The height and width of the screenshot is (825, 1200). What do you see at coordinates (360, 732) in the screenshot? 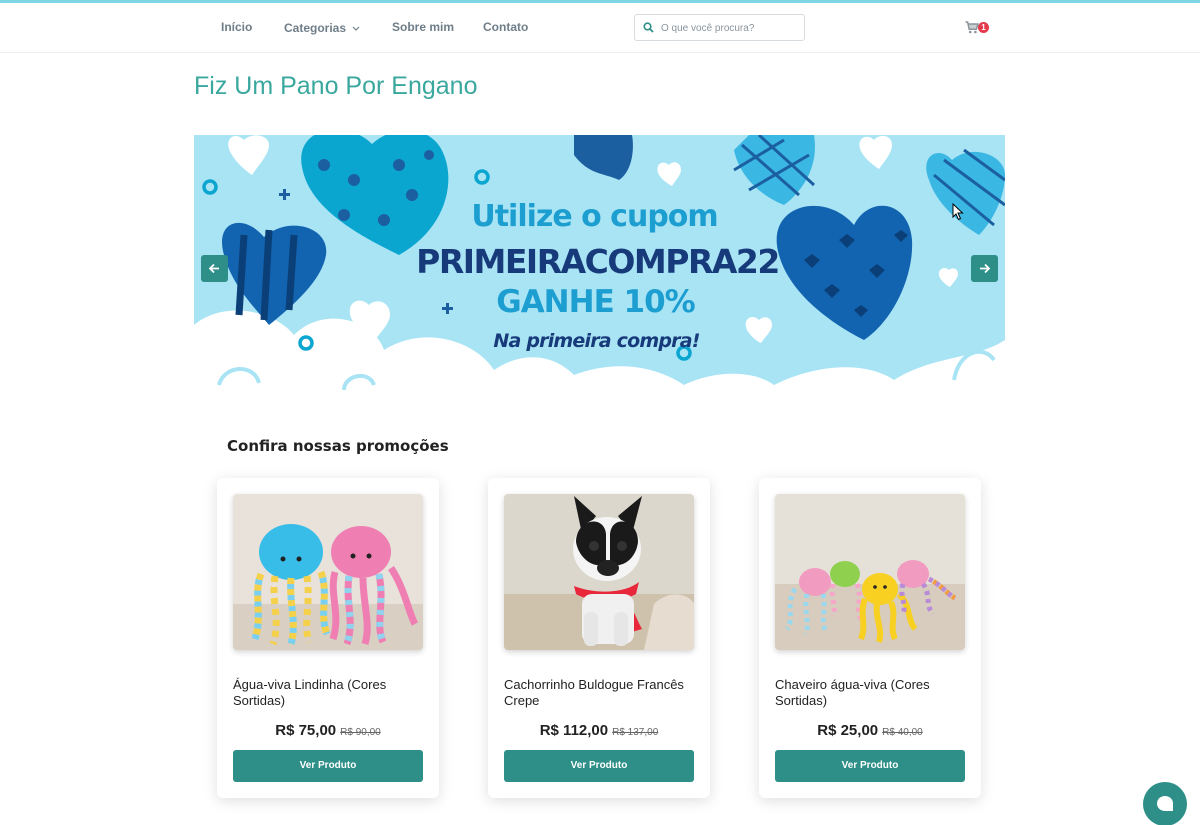
I see `product-old-price: R$ 90,00` at bounding box center [360, 732].